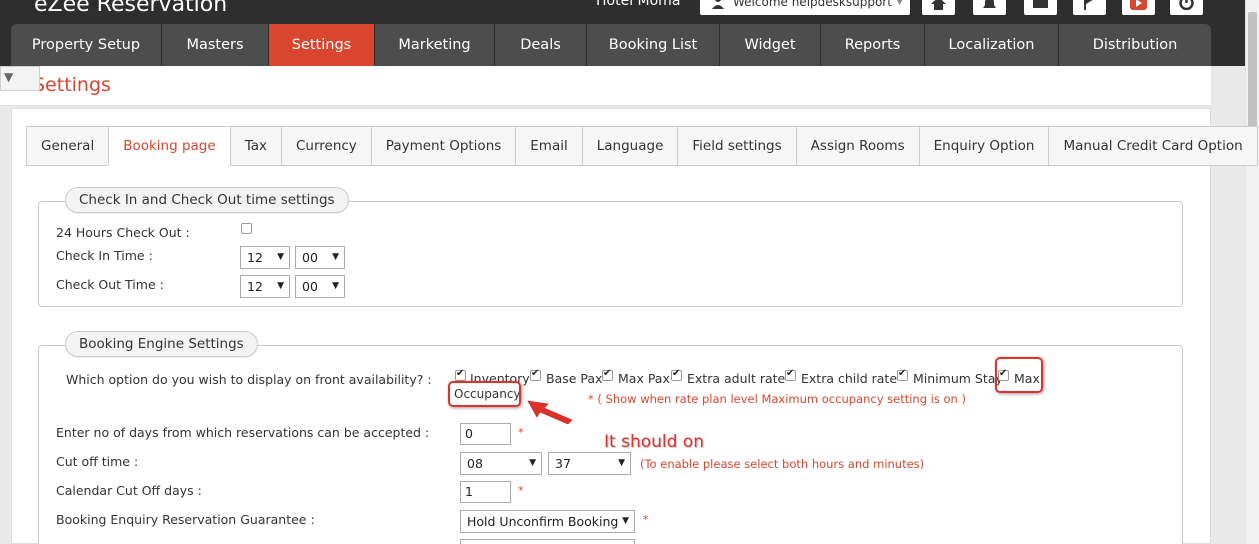 The image size is (1259, 544). Describe the element at coordinates (123, 232) in the screenshot. I see `hours24-label: 24 Hours Check Out :` at that location.